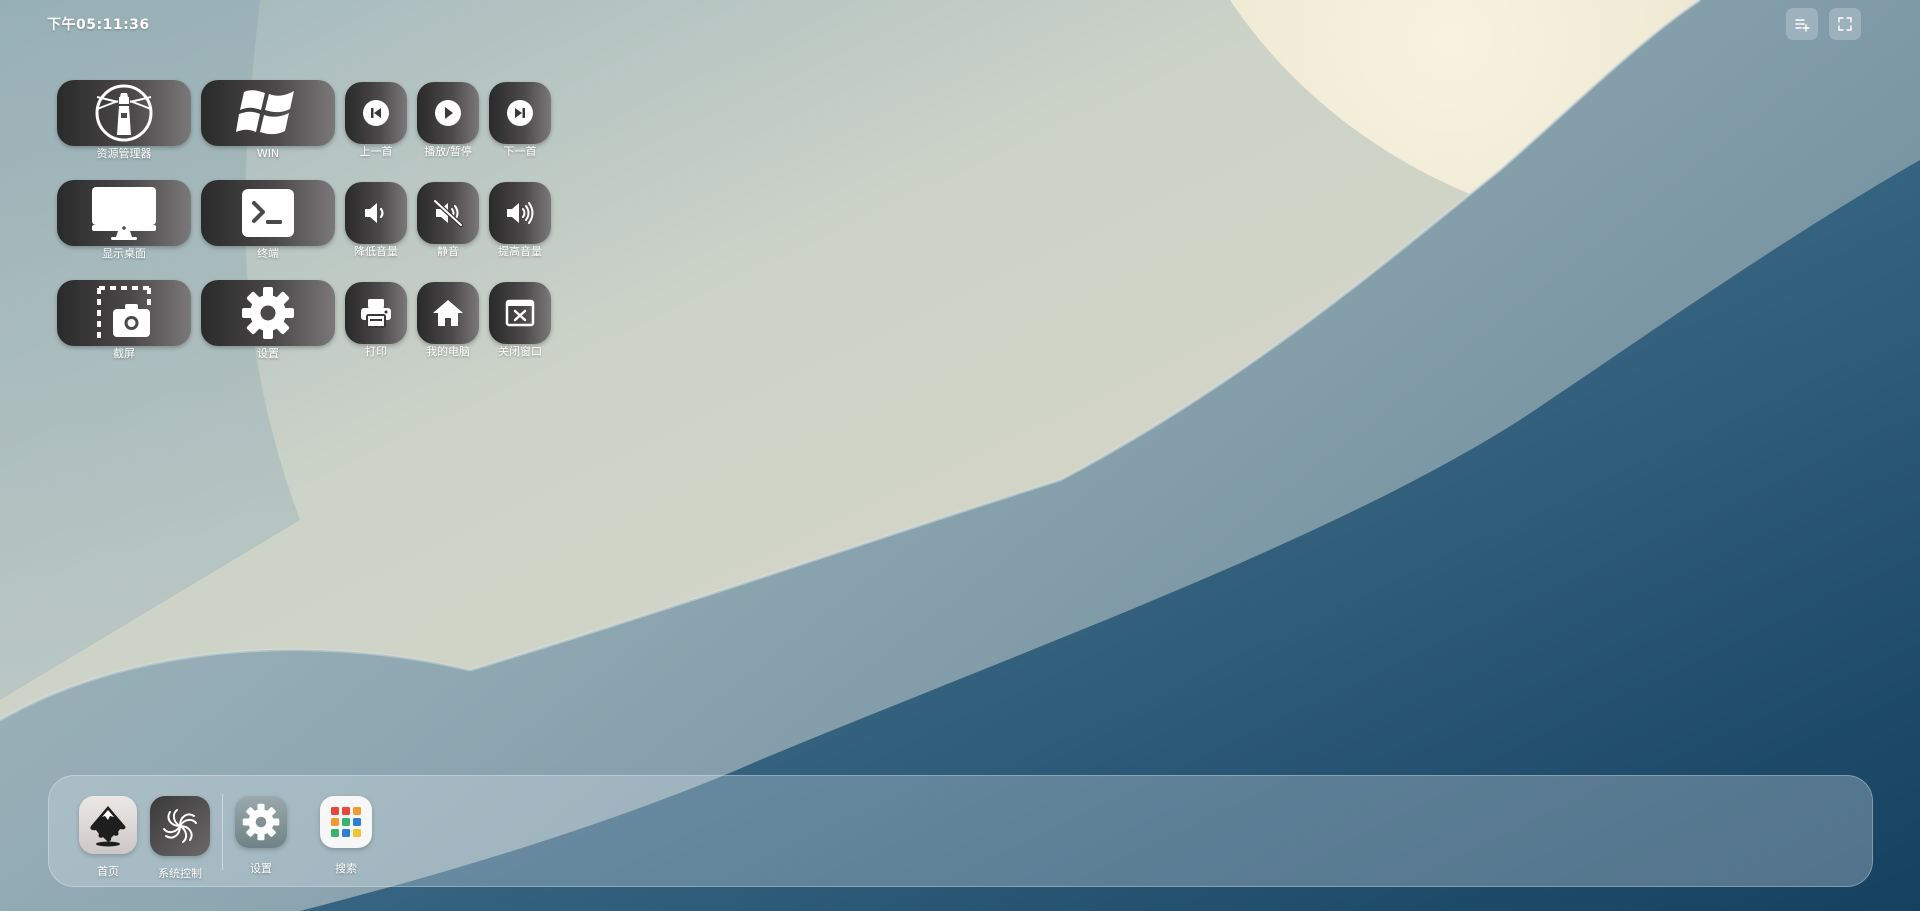  I want to click on tile-previous-track-label: 上一首, so click(376, 151).